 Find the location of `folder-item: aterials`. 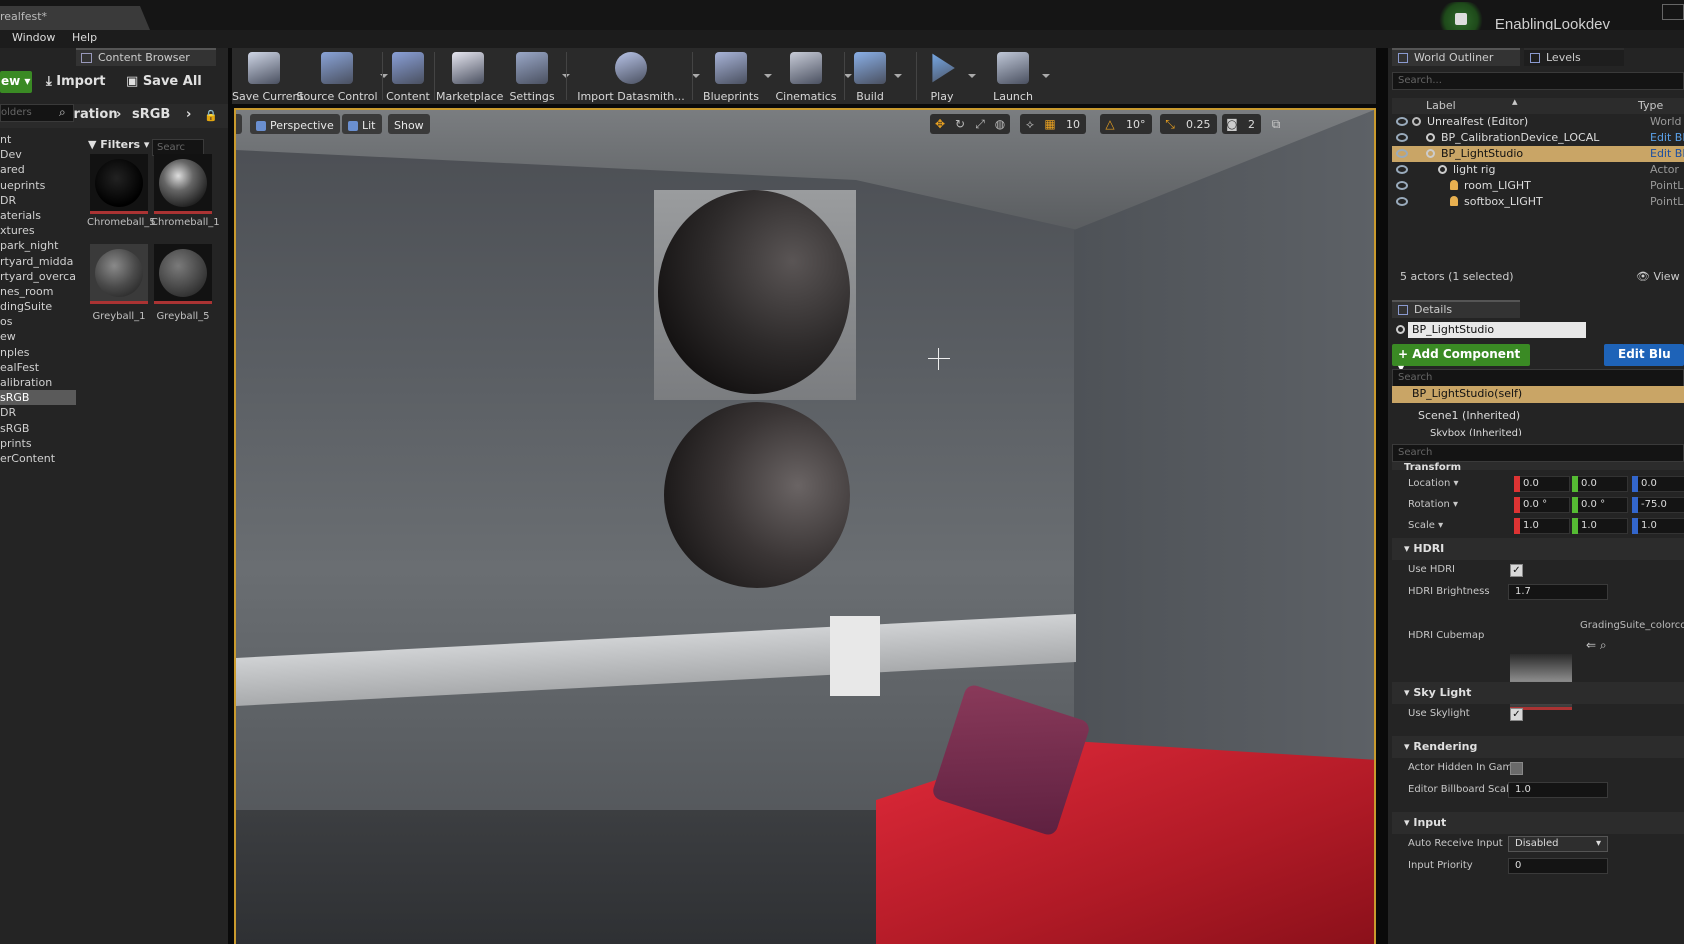

folder-item: aterials is located at coordinates (38, 215).